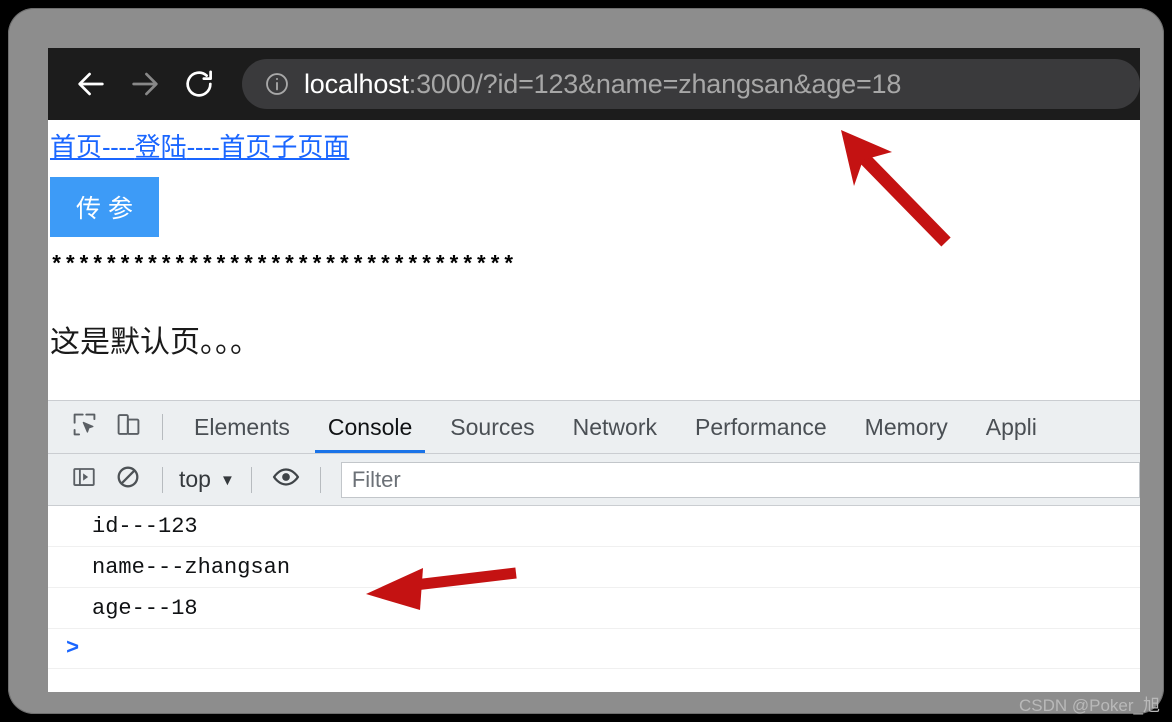 Image resolution: width=1172 pixels, height=722 pixels. Describe the element at coordinates (370, 427) in the screenshot. I see `tab-console: Console` at that location.